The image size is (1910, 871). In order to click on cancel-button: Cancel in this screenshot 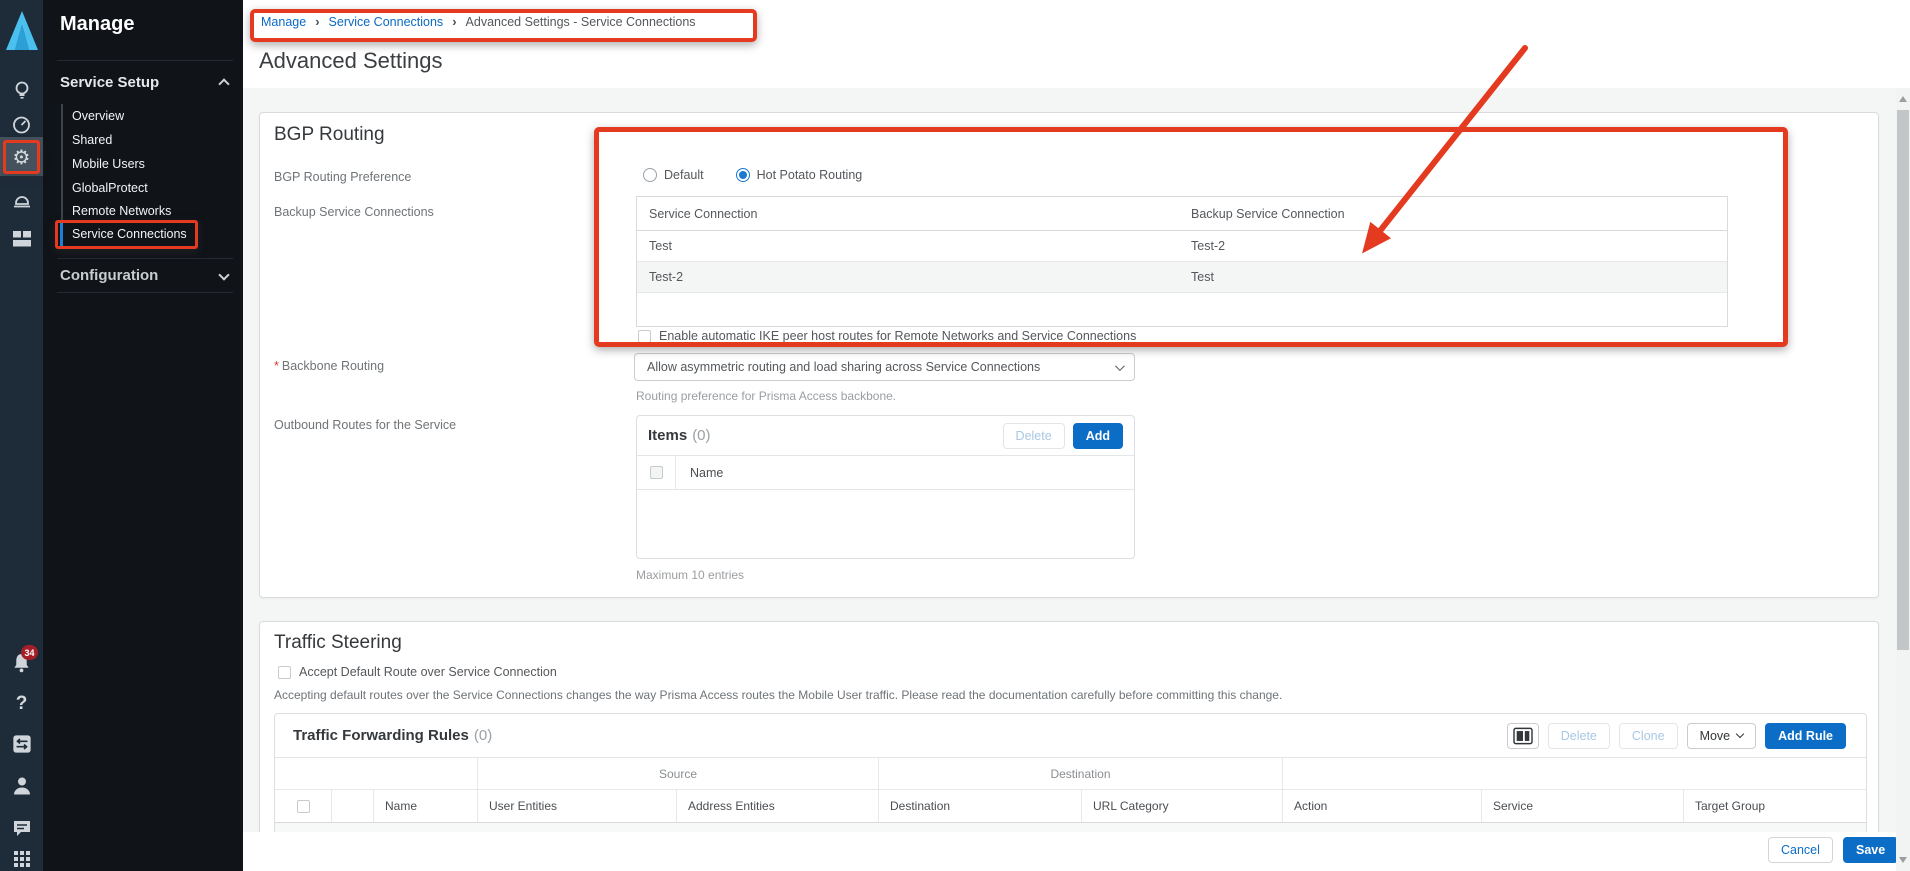, I will do `click(1800, 850)`.